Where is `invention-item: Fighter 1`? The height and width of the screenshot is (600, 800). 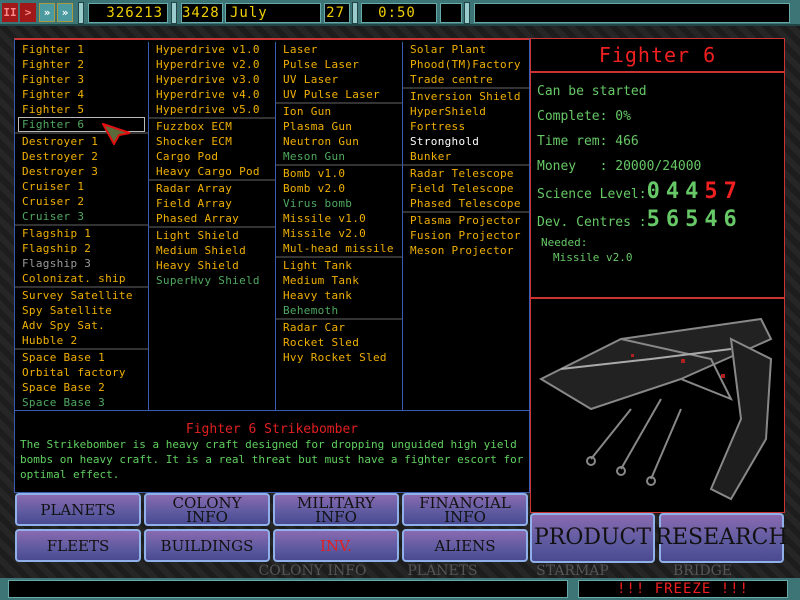
invention-item: Fighter 1 is located at coordinates (81, 49).